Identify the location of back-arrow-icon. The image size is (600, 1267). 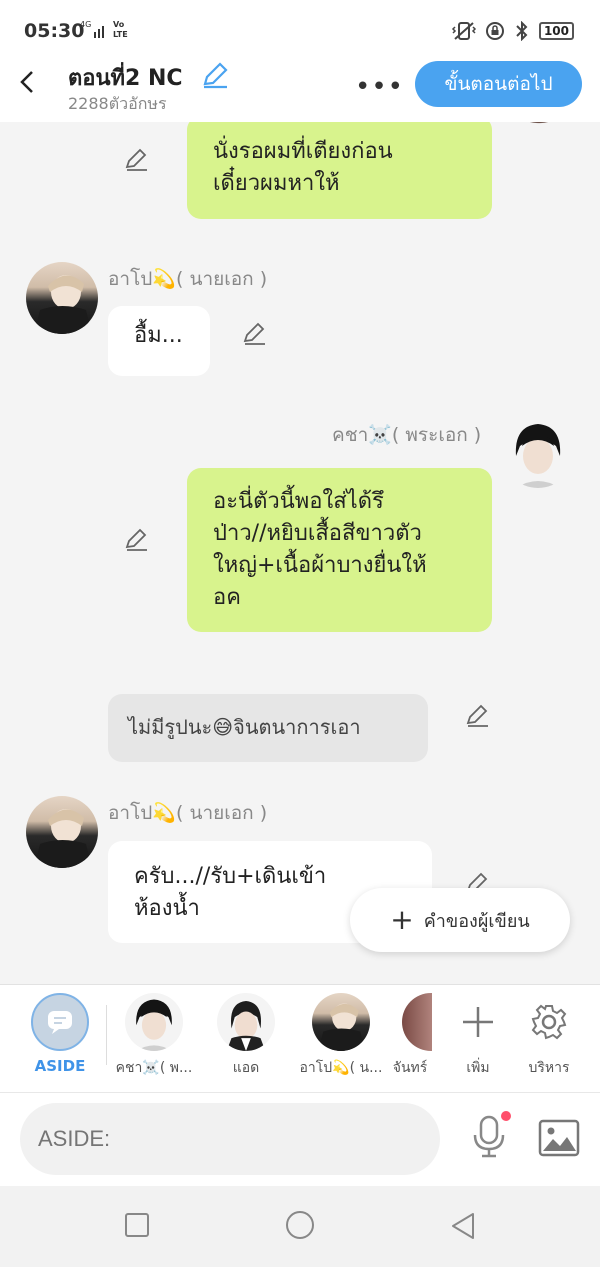
(28, 82).